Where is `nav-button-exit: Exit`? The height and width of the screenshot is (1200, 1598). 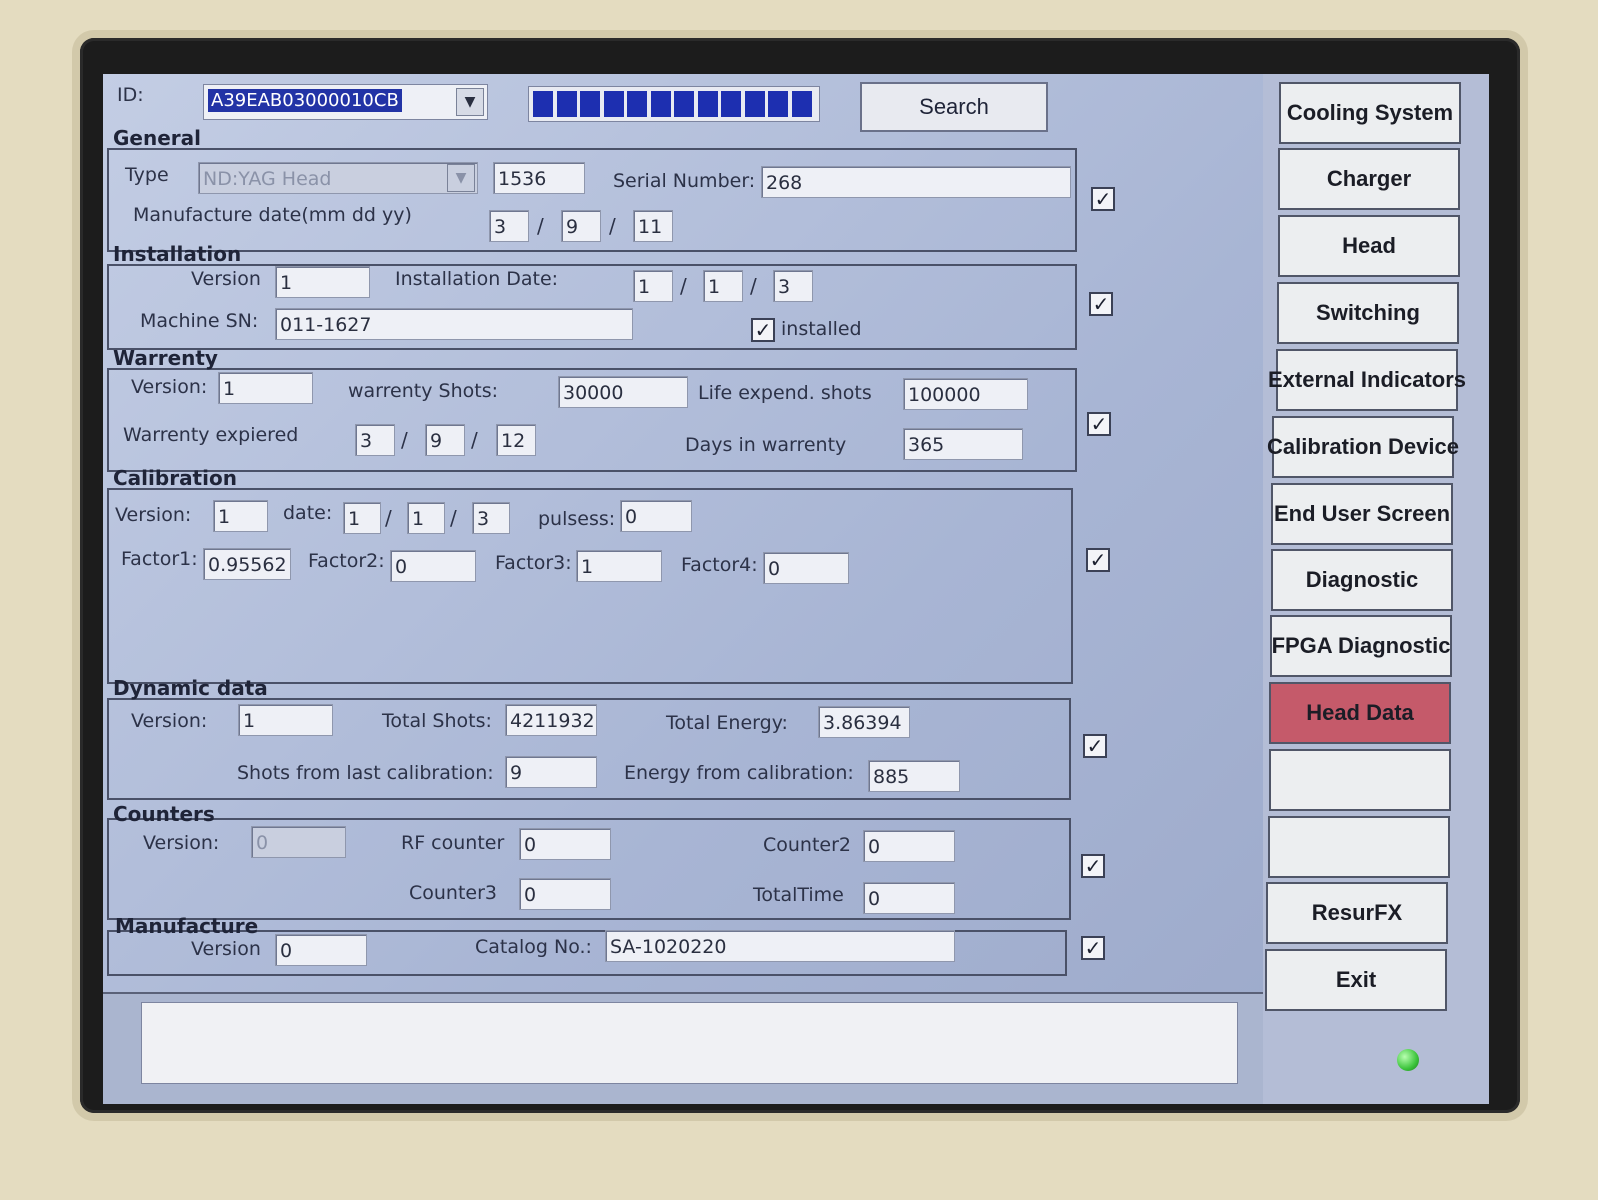 nav-button-exit: Exit is located at coordinates (1356, 980).